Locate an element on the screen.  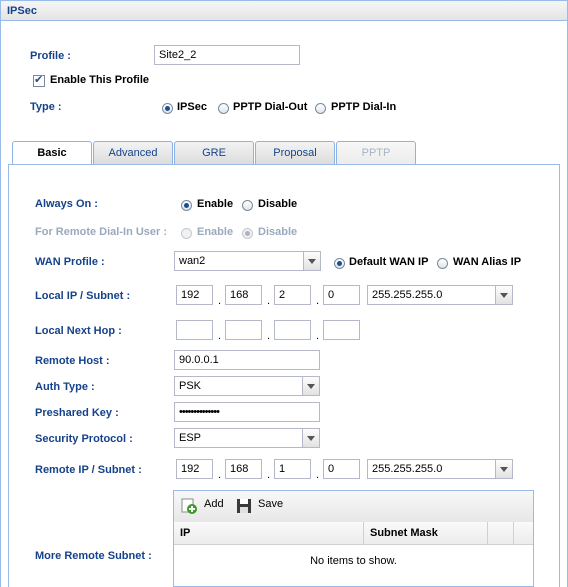
save-icon is located at coordinates (244, 506).